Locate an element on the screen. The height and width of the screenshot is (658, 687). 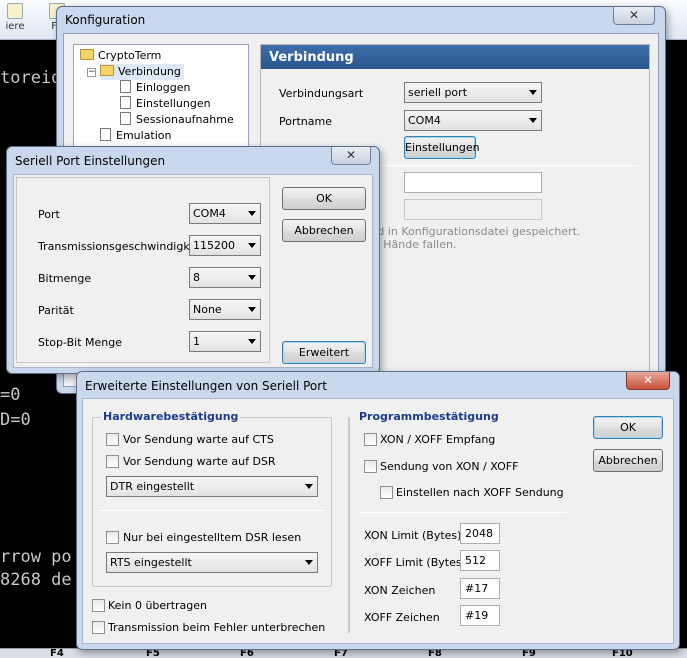
collapse-icon: − is located at coordinates (91, 72).